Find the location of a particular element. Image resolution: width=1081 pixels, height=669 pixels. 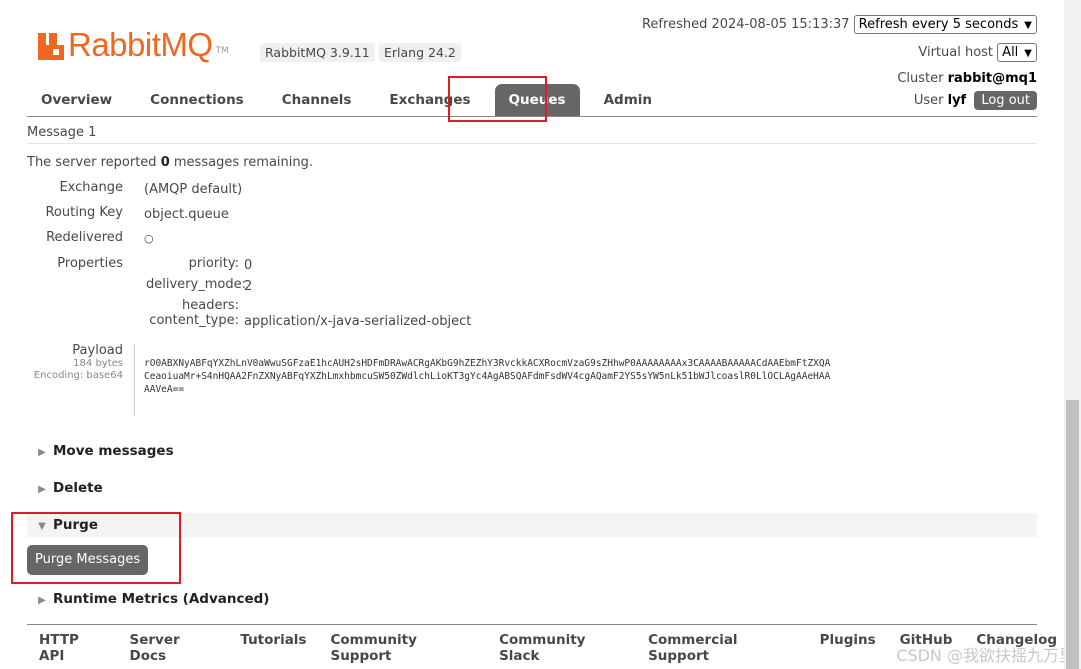

payload-divider is located at coordinates (134, 380).